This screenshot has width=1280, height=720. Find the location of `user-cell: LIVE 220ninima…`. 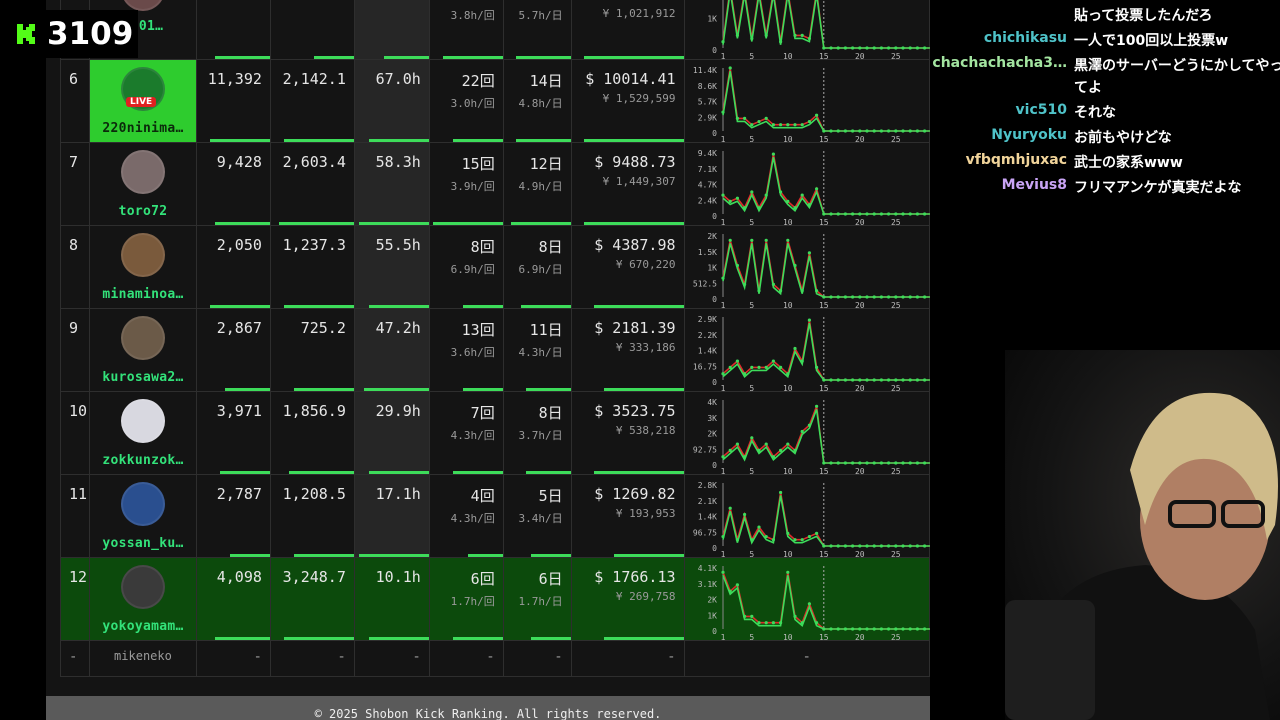

user-cell: LIVE 220ninima… is located at coordinates (142, 101).